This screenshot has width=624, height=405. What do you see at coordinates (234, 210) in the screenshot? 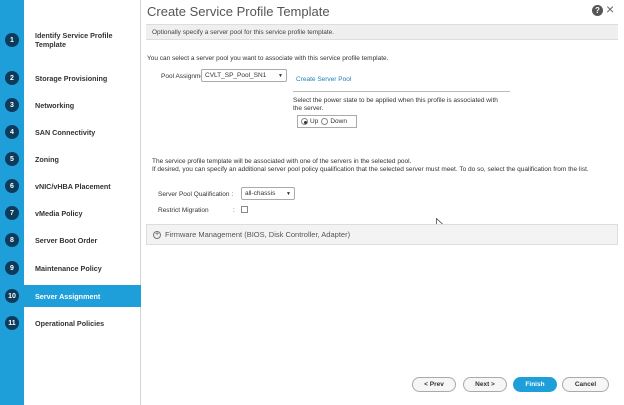
I see `restrict-migration-colon: :` at bounding box center [234, 210].